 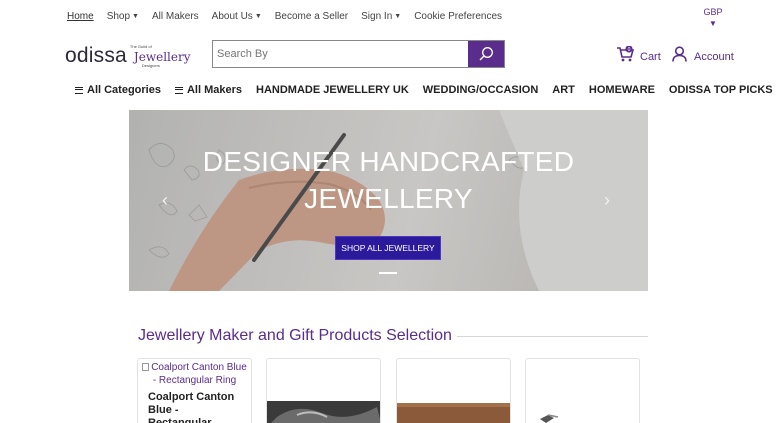 What do you see at coordinates (128, 56) in the screenshot?
I see `site-logo: odissa The Guild of Jewellery Designers` at bounding box center [128, 56].